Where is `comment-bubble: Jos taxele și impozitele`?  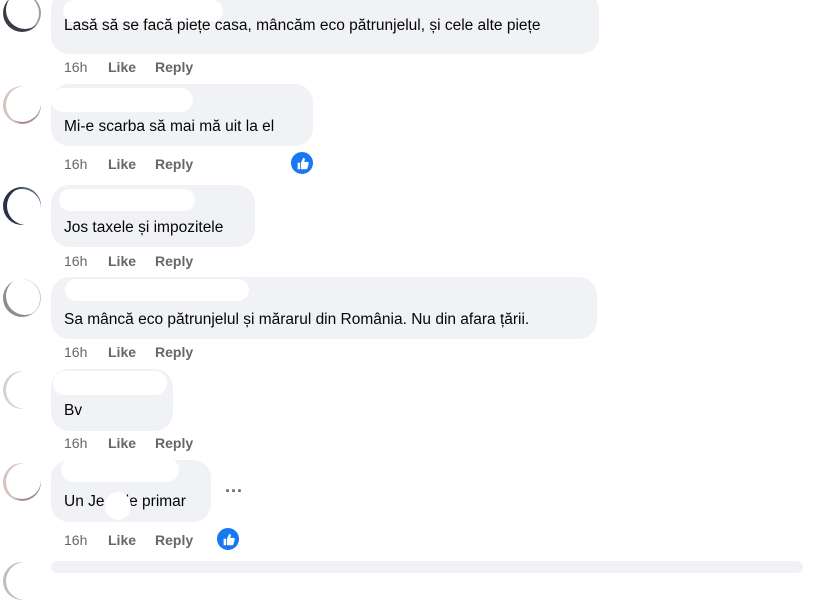 comment-bubble: Jos taxele și impozitele is located at coordinates (153, 216).